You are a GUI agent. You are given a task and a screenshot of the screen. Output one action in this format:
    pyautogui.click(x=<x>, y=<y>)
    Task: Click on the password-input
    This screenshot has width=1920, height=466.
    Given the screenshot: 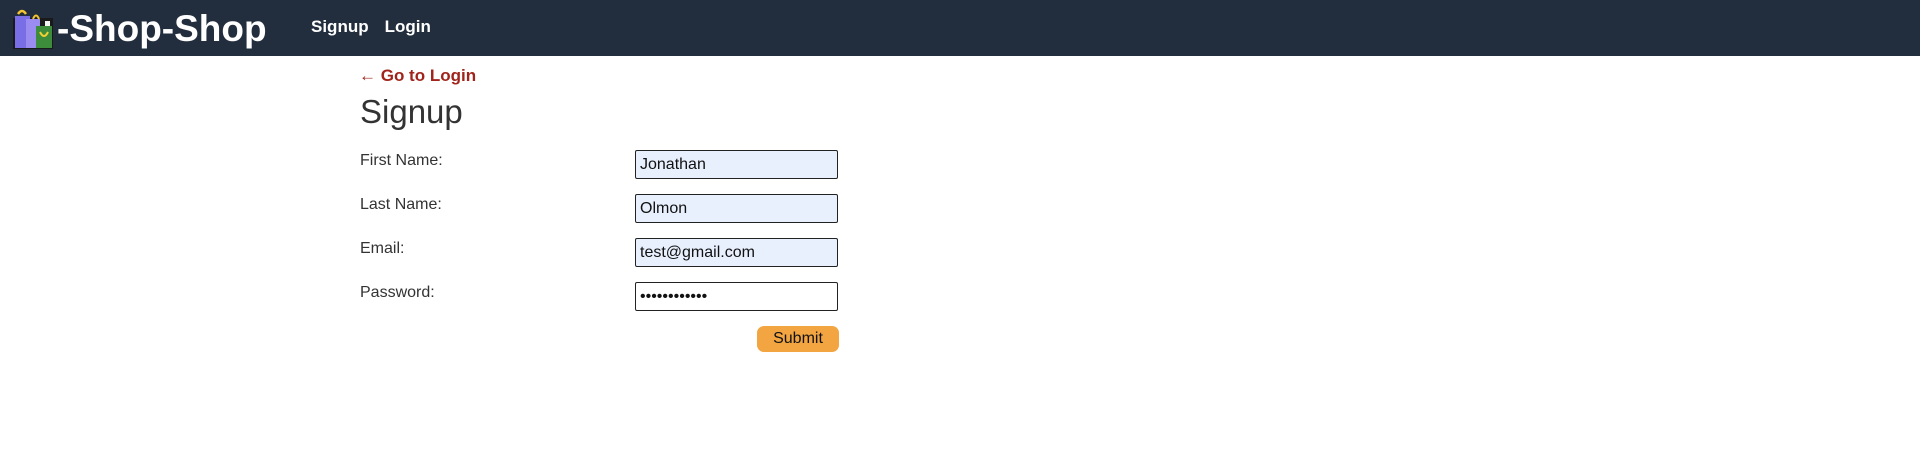 What is the action you would take?
    pyautogui.click(x=736, y=296)
    